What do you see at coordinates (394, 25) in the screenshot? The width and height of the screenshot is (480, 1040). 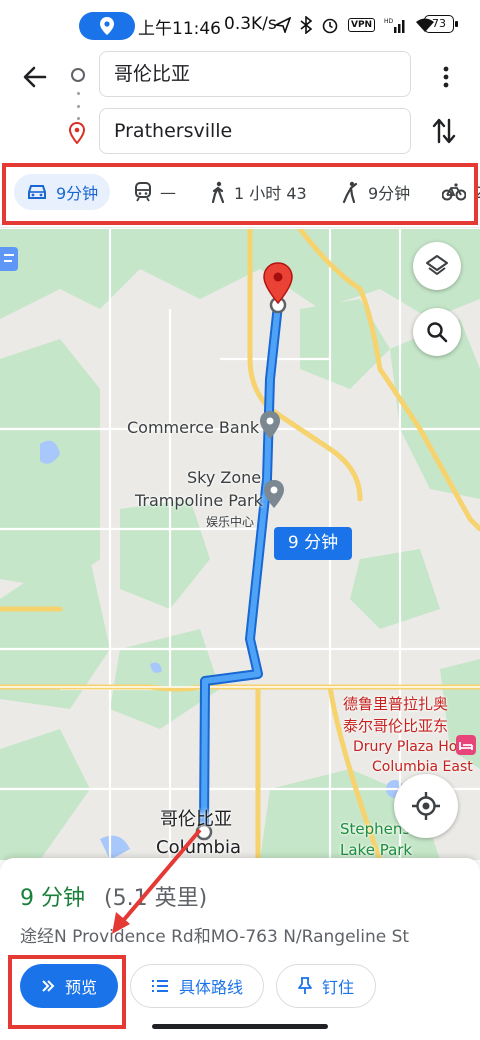 I see `signal-icon: HD` at bounding box center [394, 25].